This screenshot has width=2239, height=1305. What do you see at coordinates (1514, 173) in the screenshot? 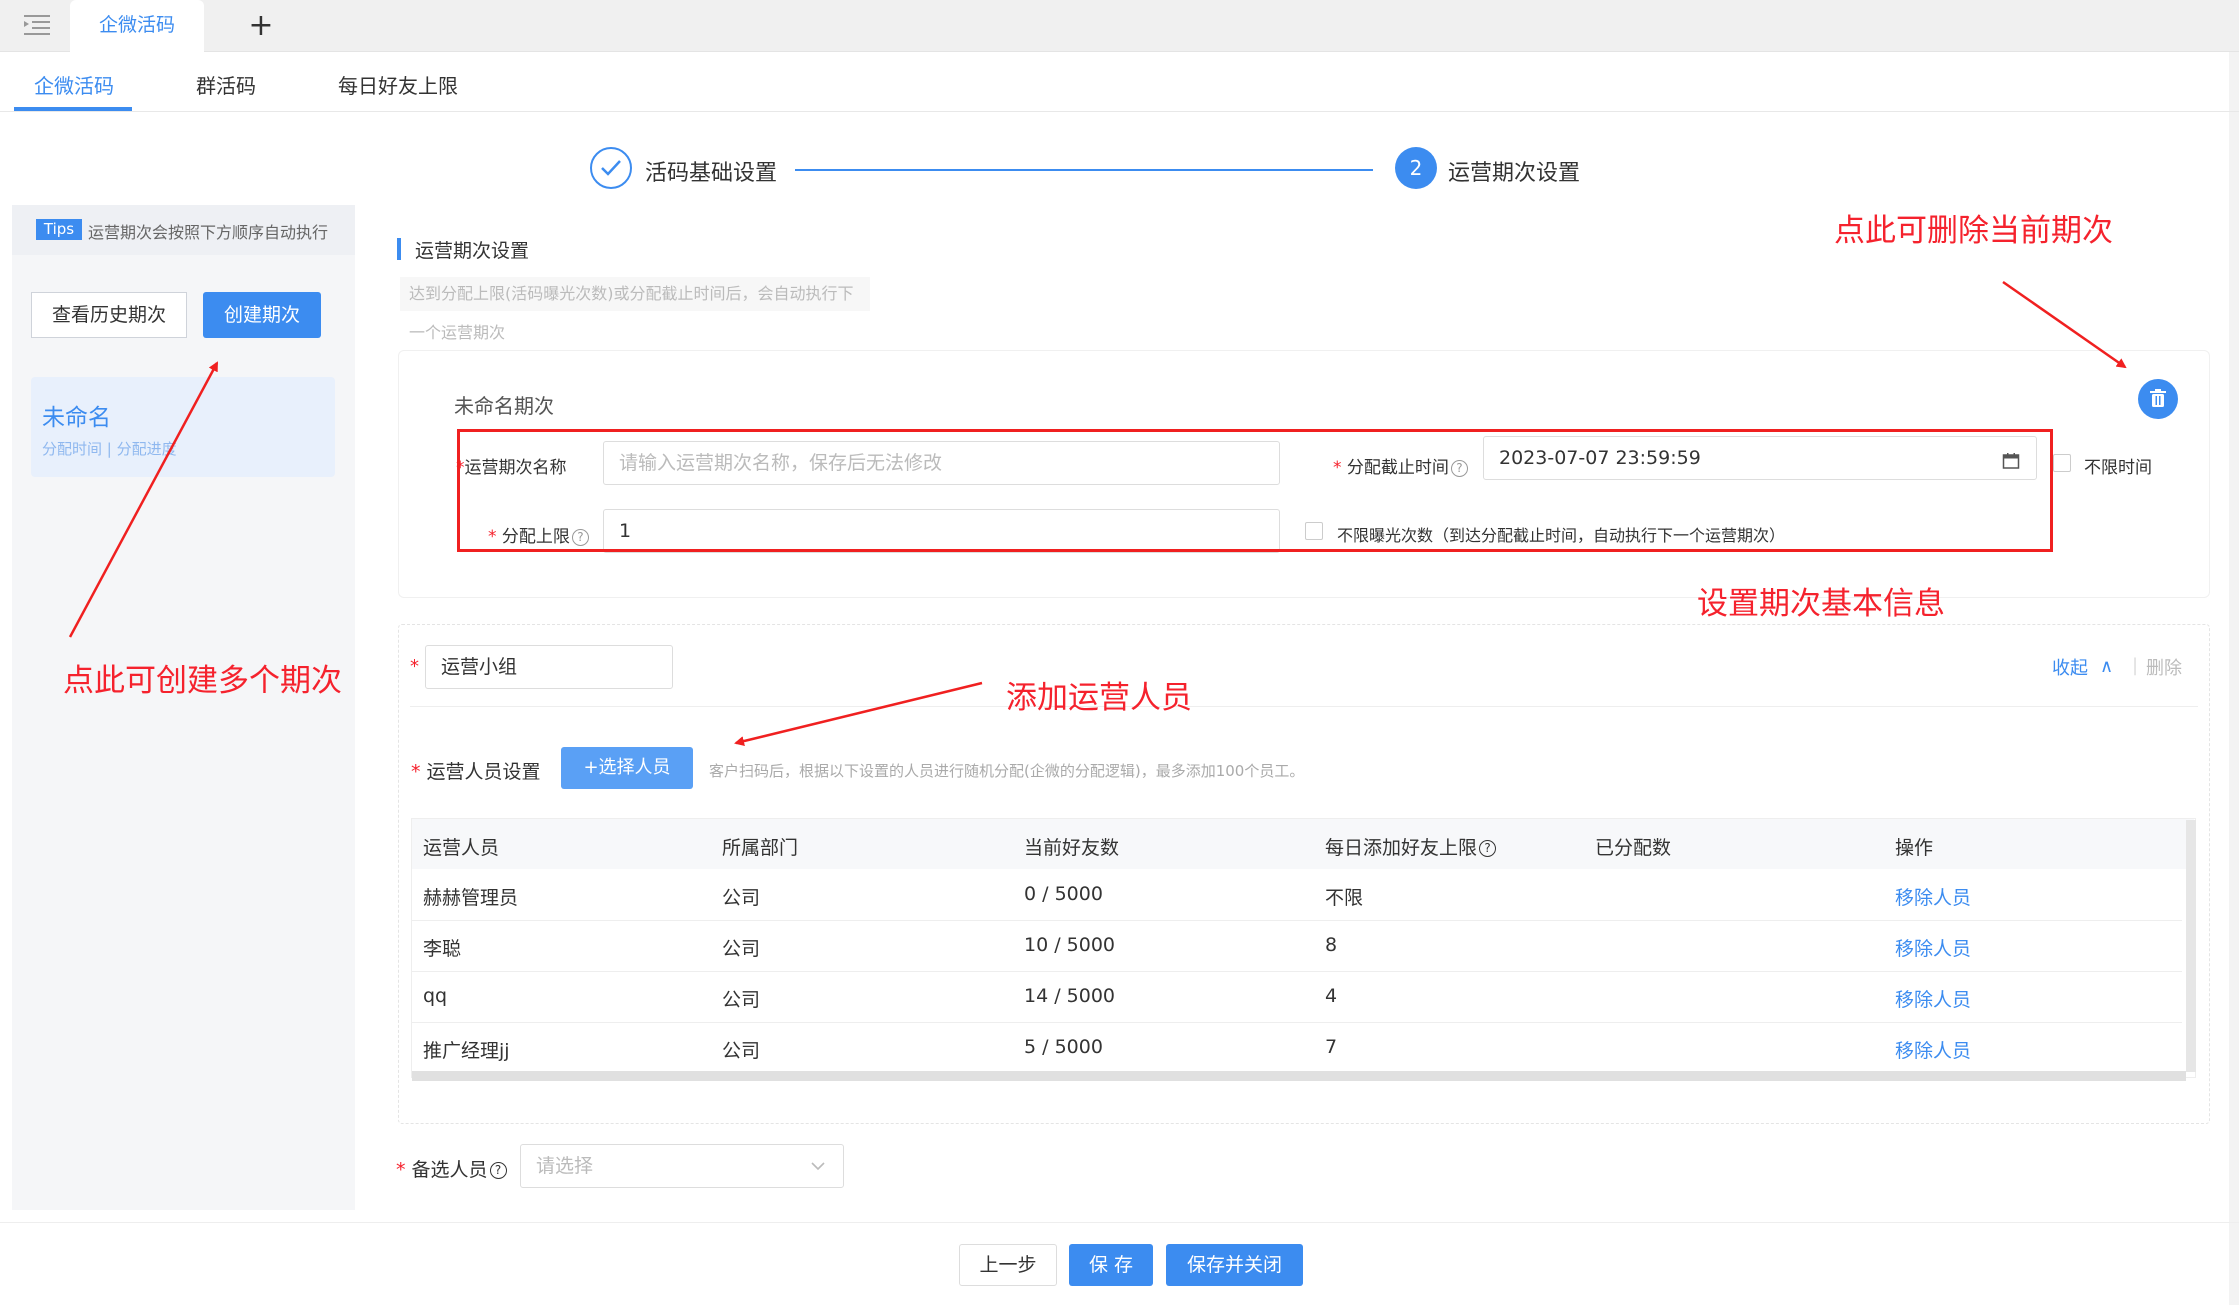
I see `step2-label: 运营期次设置` at bounding box center [1514, 173].